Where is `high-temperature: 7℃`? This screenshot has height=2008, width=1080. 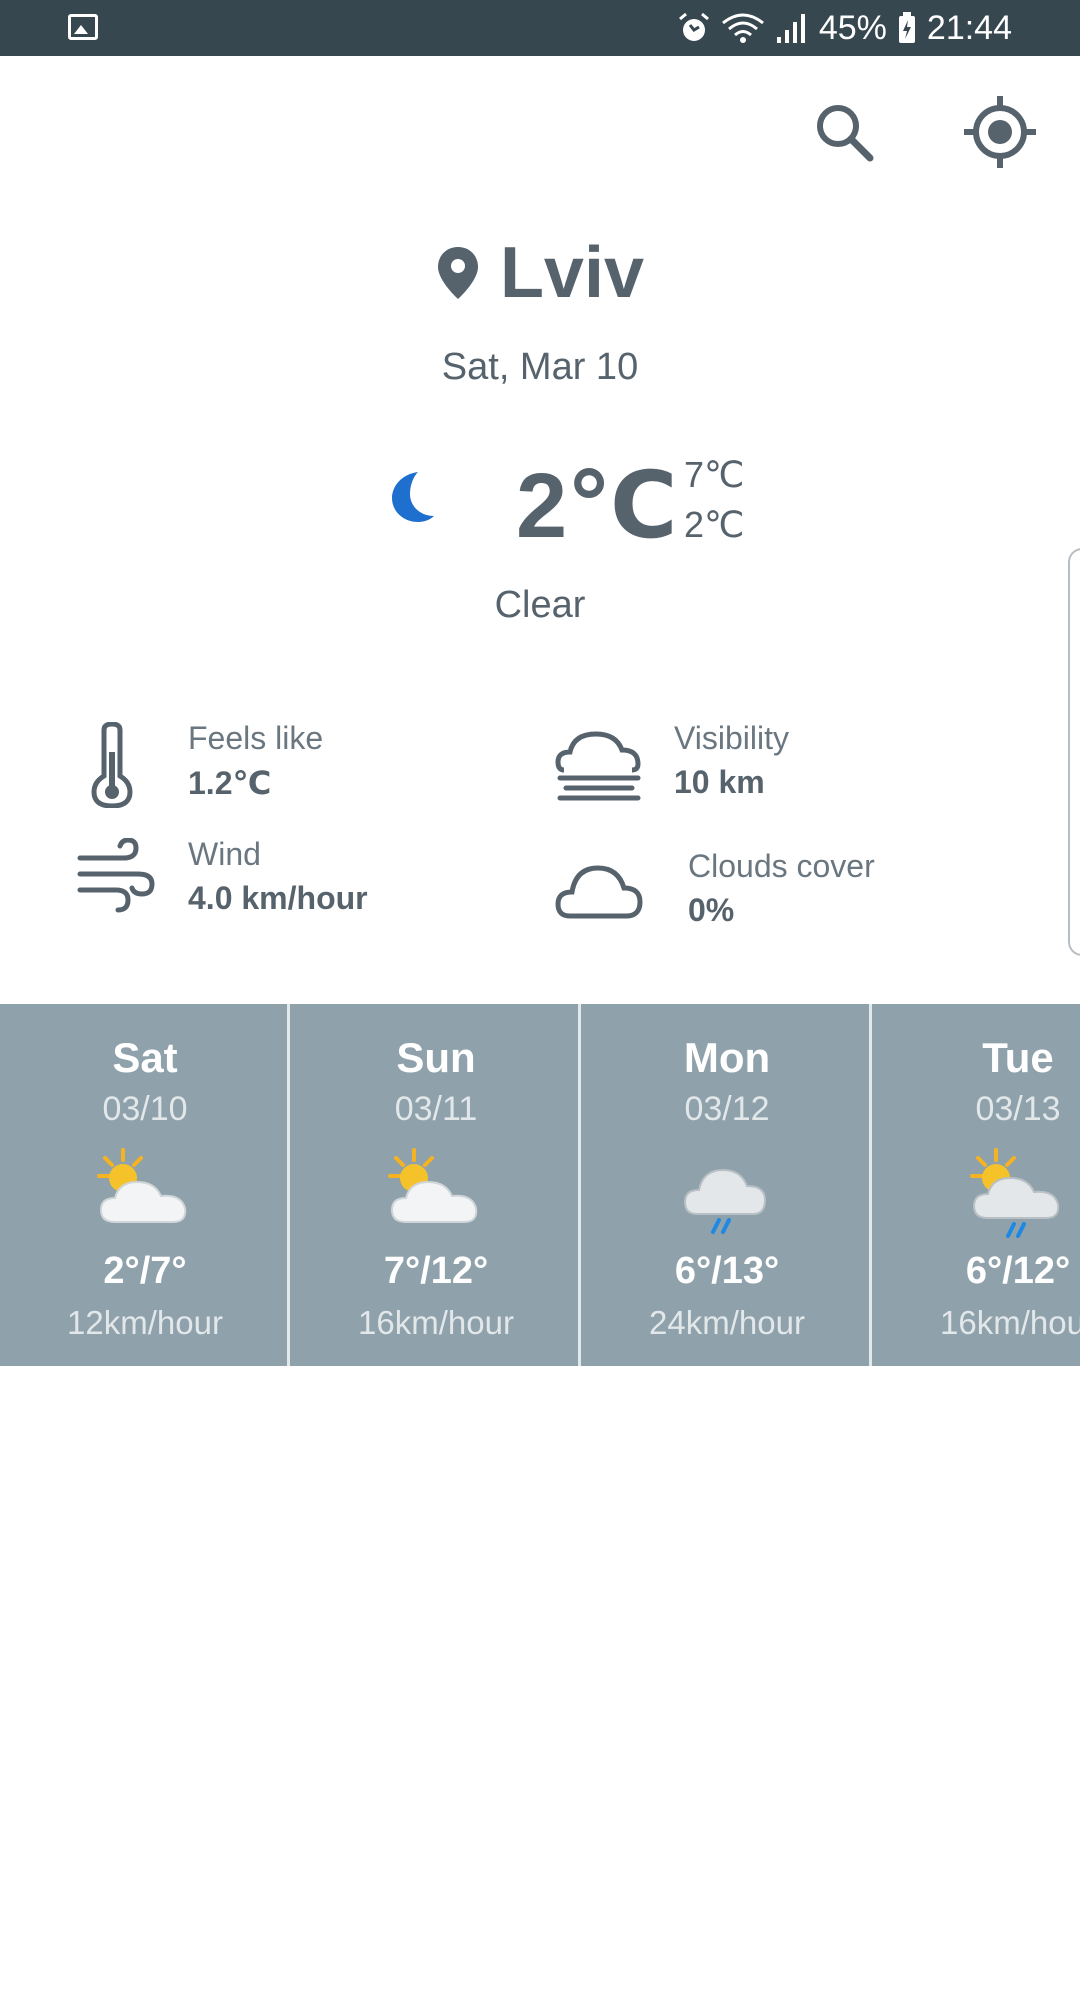
high-temperature: 7℃ is located at coordinates (714, 474).